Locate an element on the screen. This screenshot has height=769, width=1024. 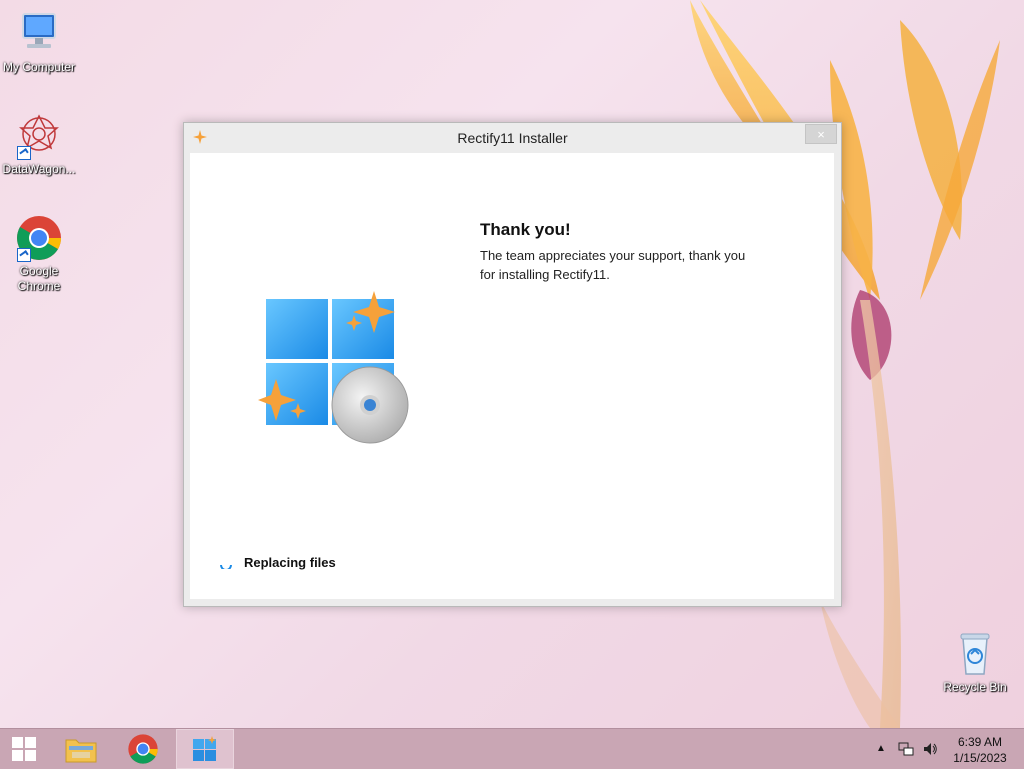
taskbar-google-chrome is located at coordinates (143, 749).